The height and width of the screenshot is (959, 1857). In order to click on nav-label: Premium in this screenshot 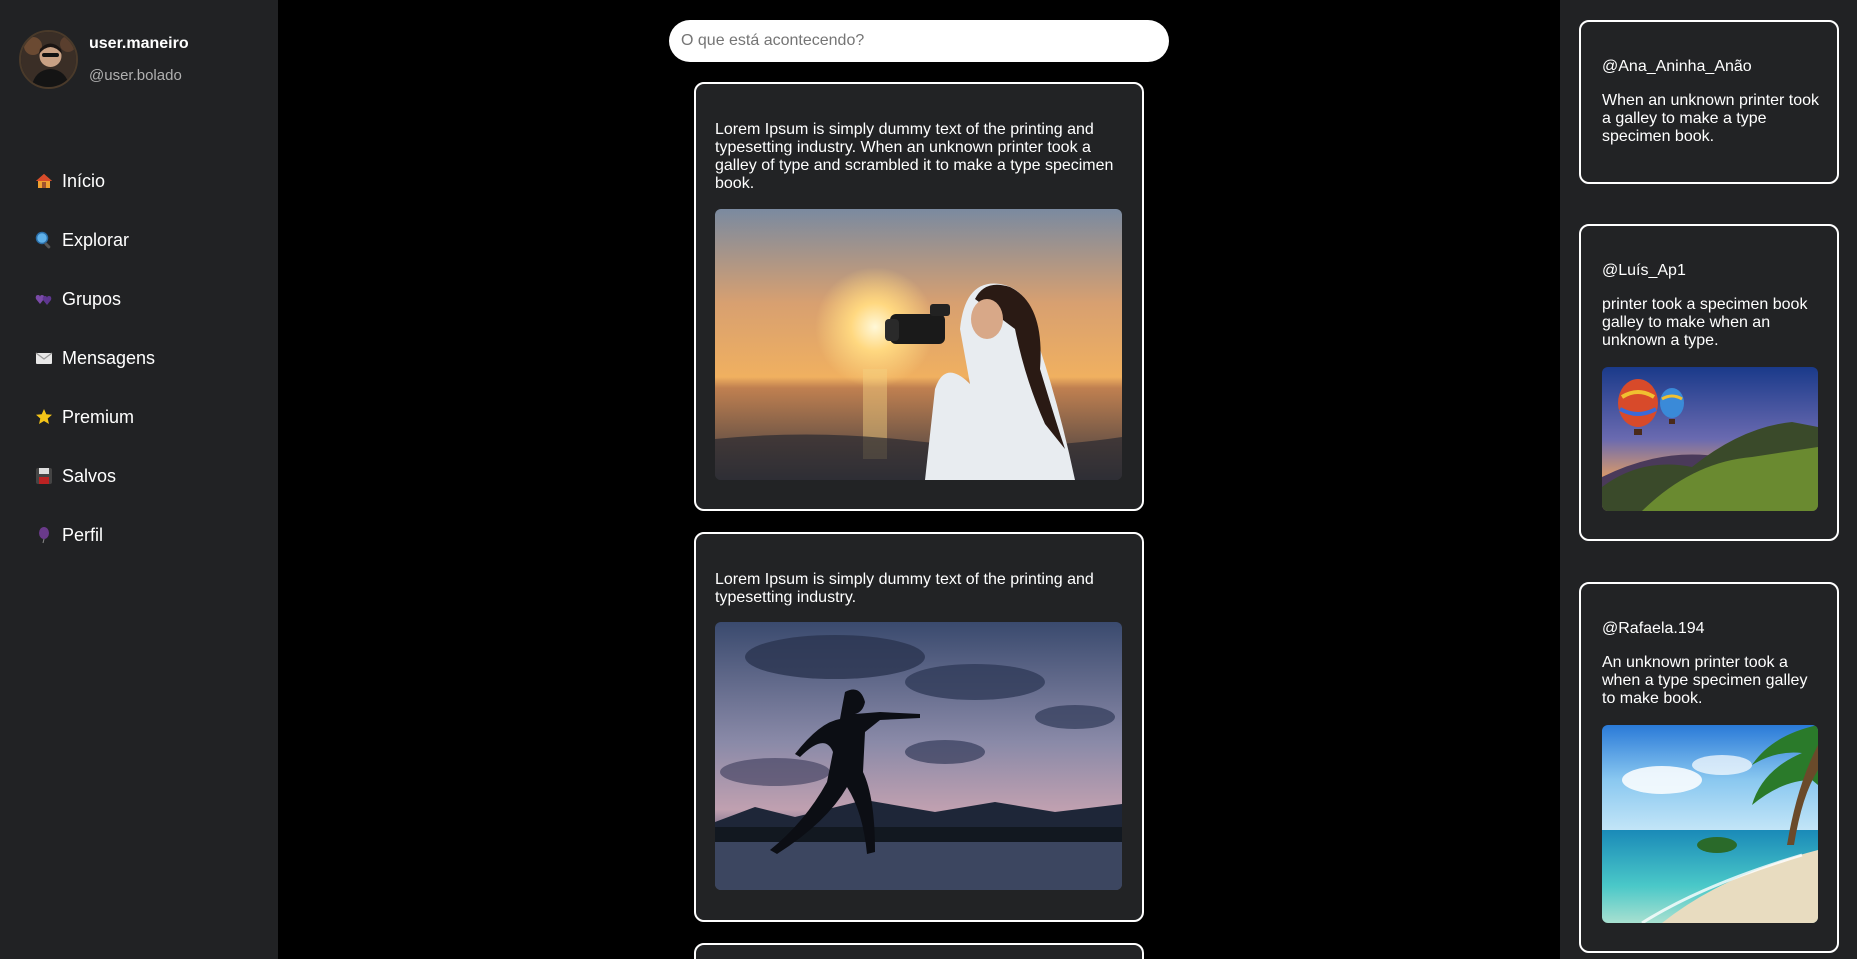, I will do `click(98, 417)`.